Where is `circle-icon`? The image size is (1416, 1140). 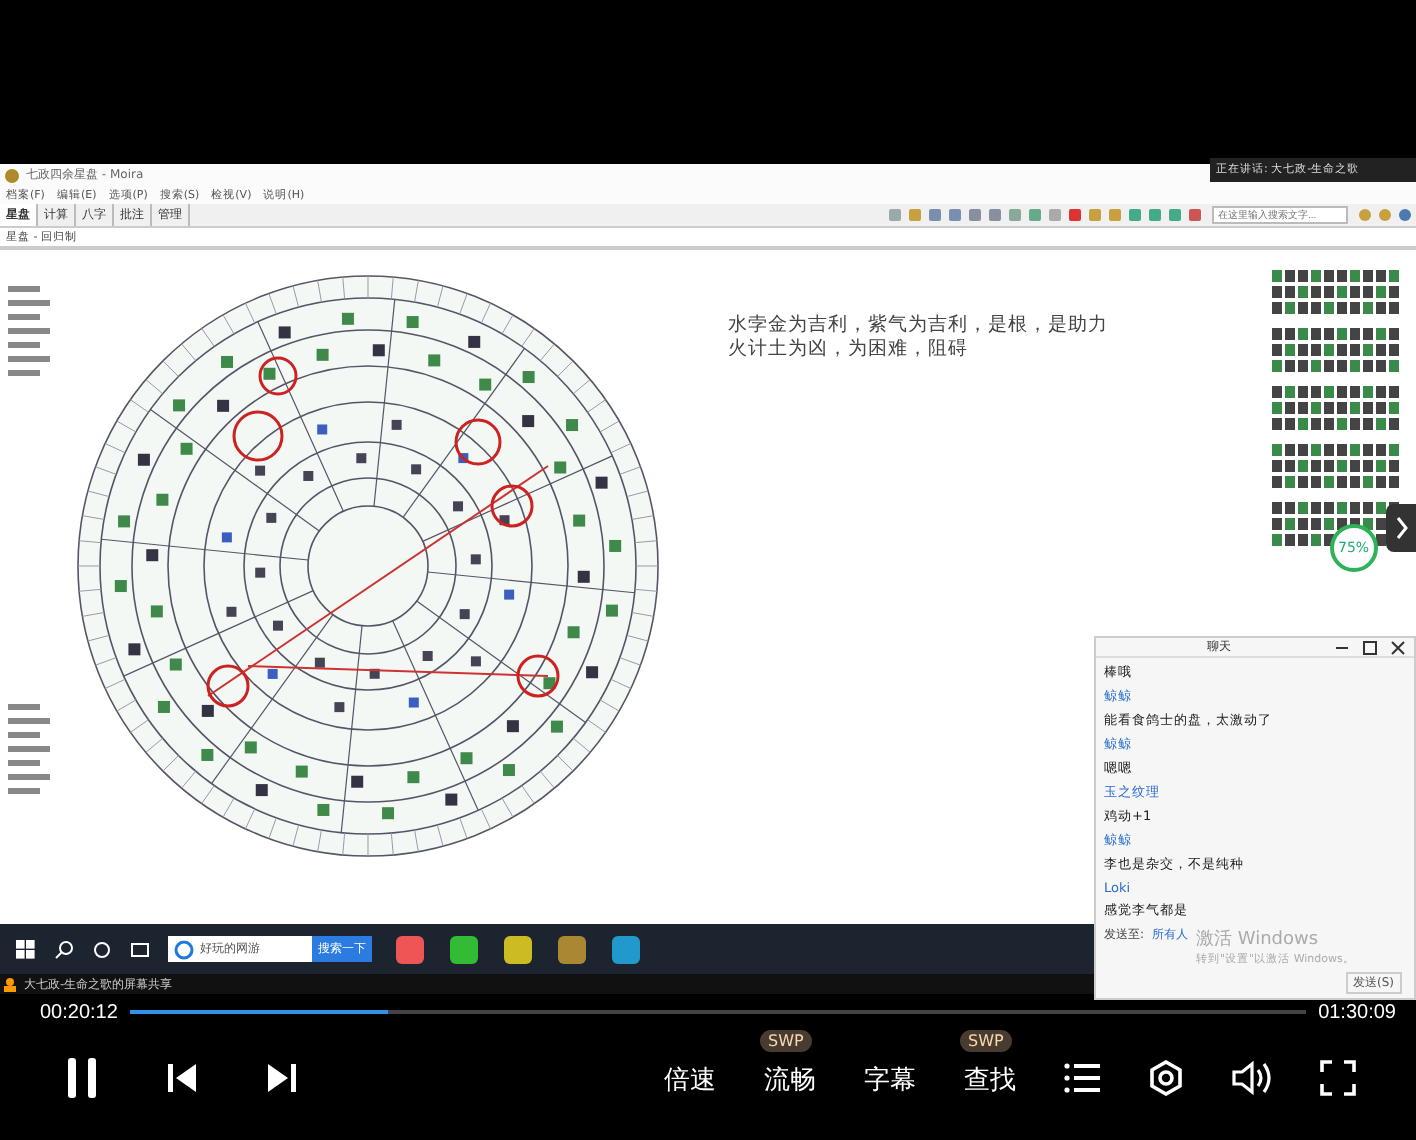 circle-icon is located at coordinates (102, 949).